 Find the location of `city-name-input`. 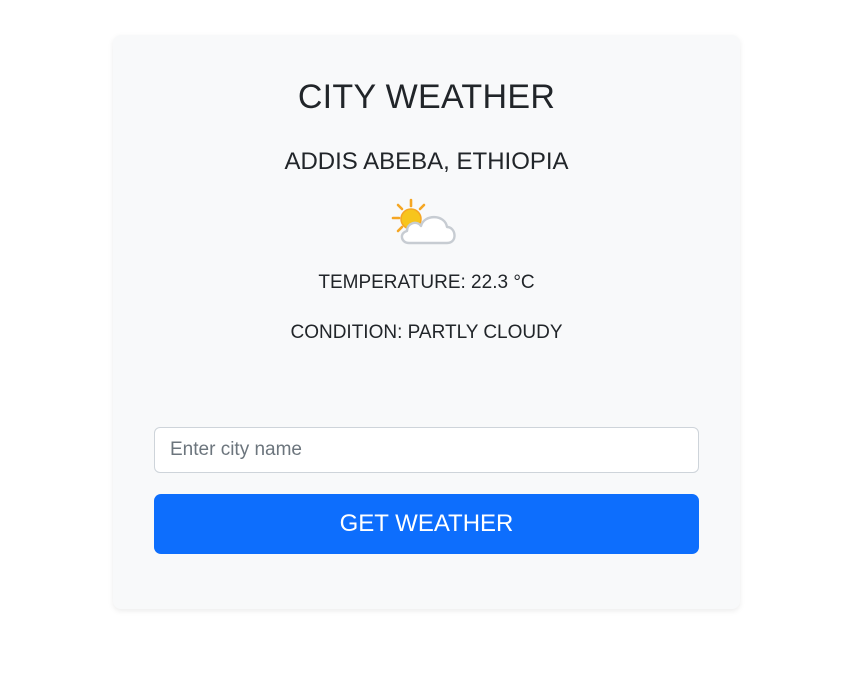

city-name-input is located at coordinates (426, 450).